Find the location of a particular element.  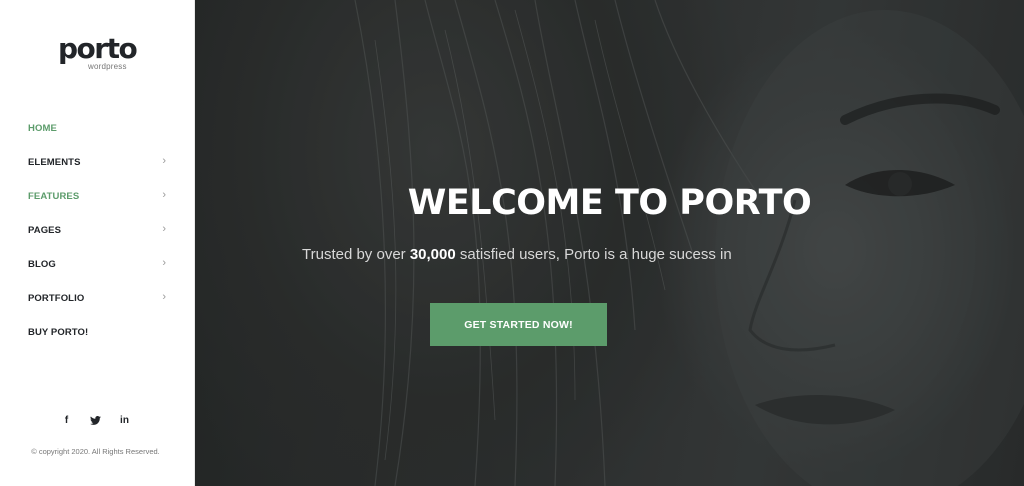

copyright-text: © copyright 2020. All Rights Reserved. is located at coordinates (95, 451).